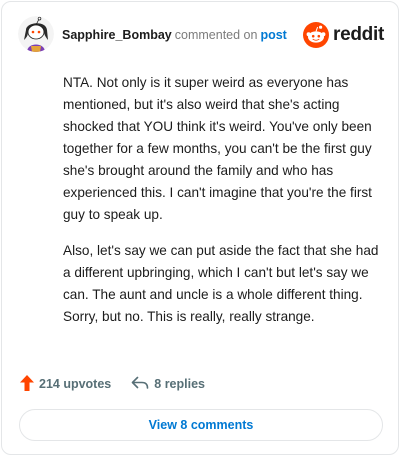  What do you see at coordinates (216, 35) in the screenshot?
I see `byline-action-text: commented on` at bounding box center [216, 35].